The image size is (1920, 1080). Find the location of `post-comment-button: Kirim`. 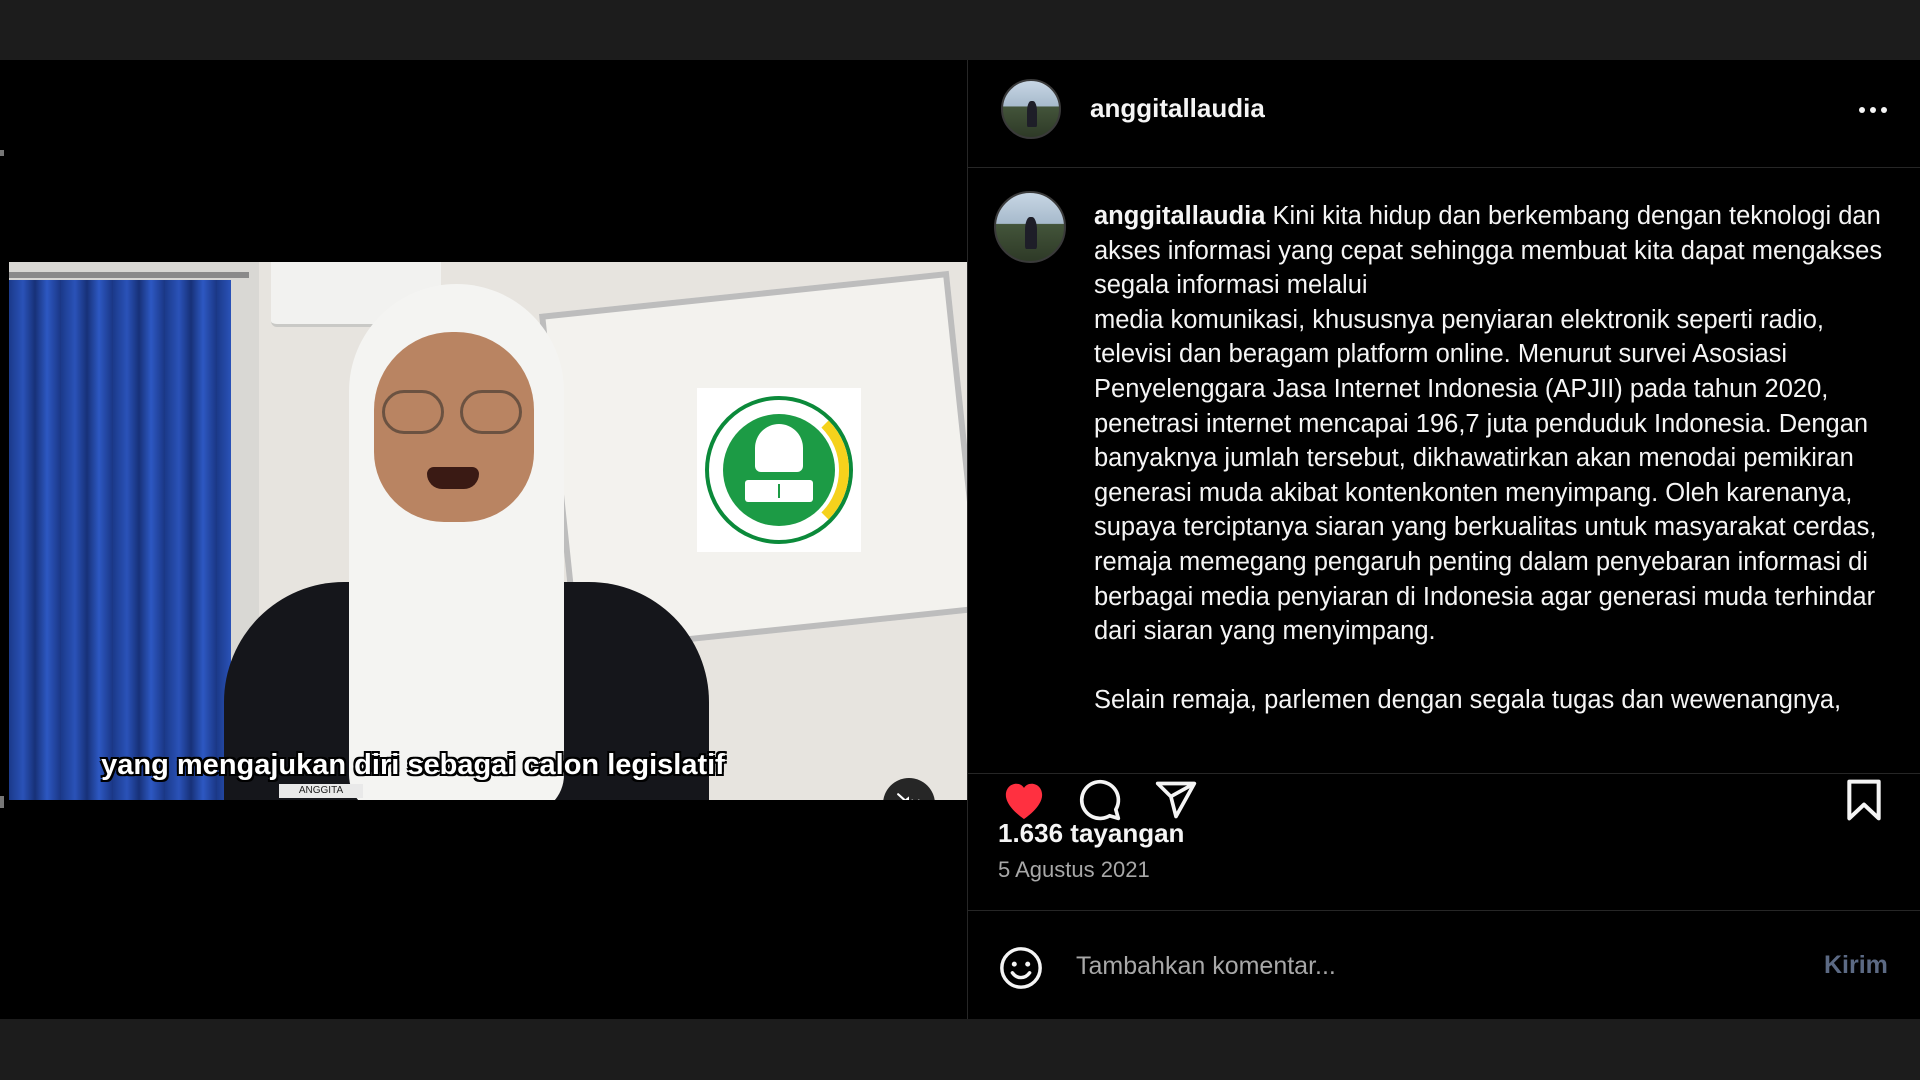

post-comment-button: Kirim is located at coordinates (1856, 965).